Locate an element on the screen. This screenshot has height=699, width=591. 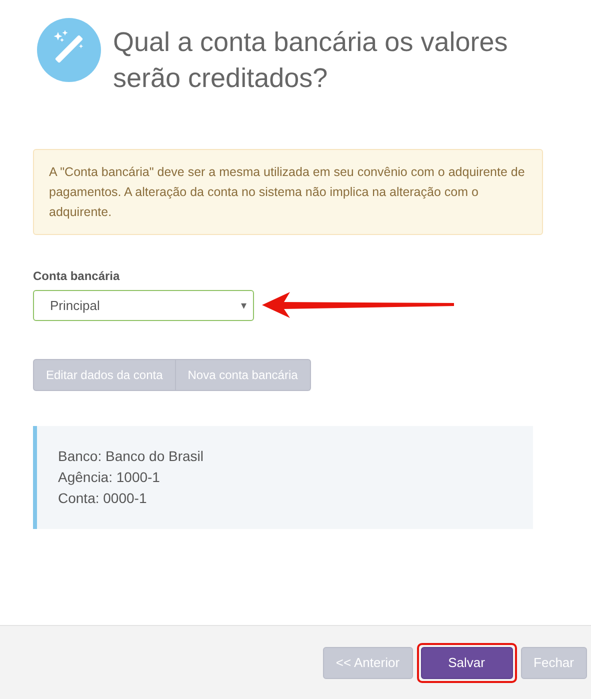
account-detail: Agência: 1000-1 is located at coordinates (109, 477).